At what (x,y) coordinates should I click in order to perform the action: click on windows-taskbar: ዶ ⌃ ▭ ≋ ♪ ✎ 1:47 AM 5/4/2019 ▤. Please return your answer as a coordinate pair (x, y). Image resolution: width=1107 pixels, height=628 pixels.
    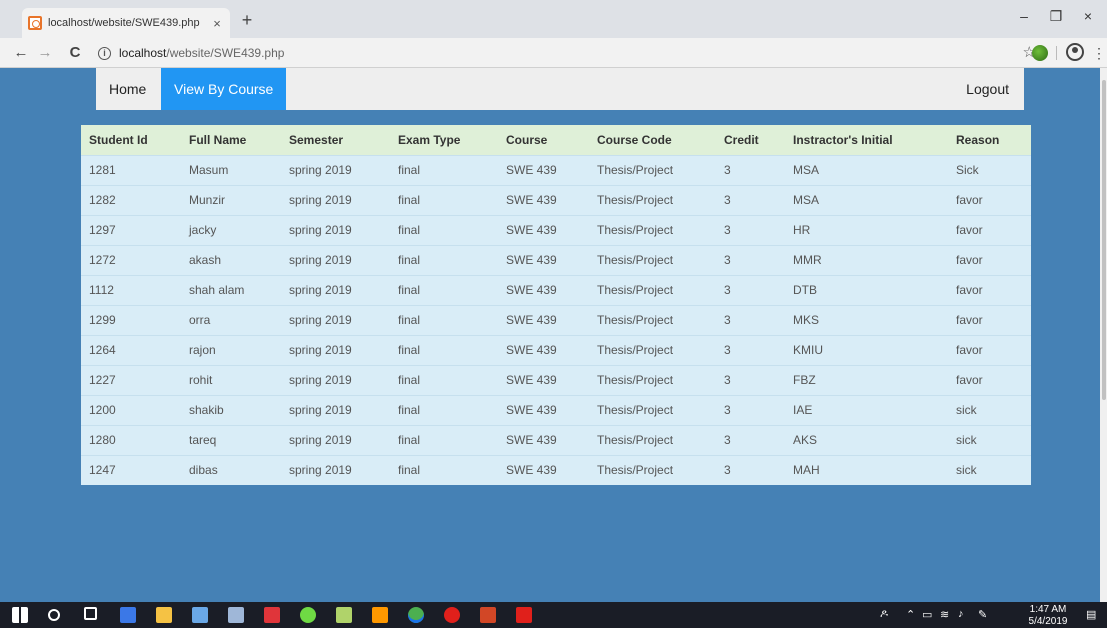
    Looking at the image, I should click on (553, 615).